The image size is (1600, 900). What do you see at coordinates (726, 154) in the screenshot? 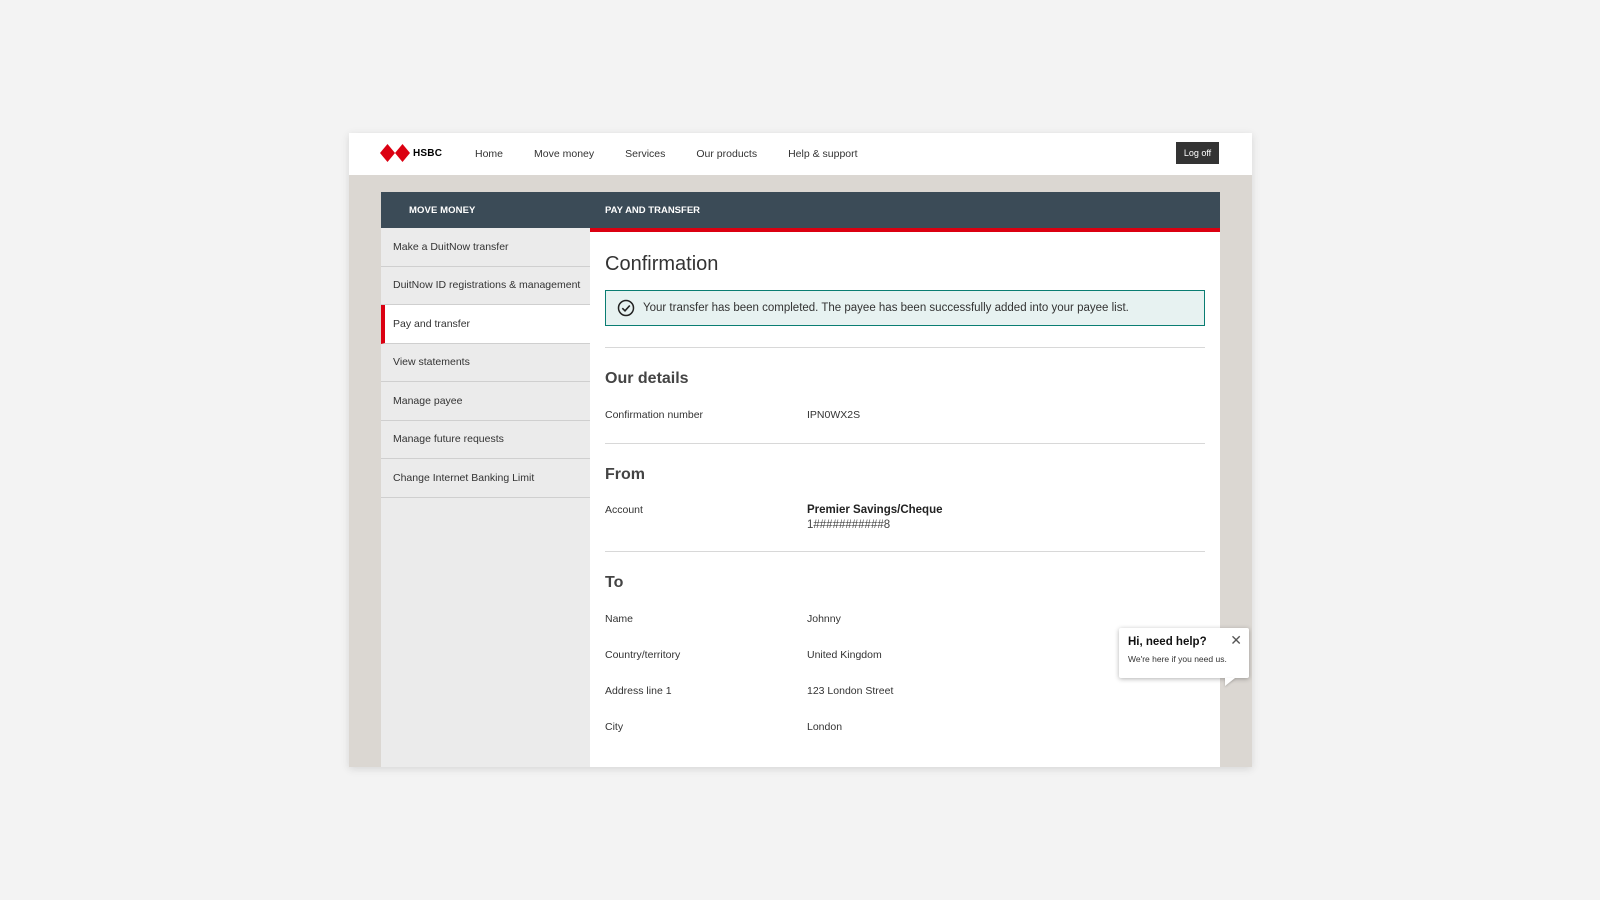
I see `nav-our-products: Our products` at bounding box center [726, 154].